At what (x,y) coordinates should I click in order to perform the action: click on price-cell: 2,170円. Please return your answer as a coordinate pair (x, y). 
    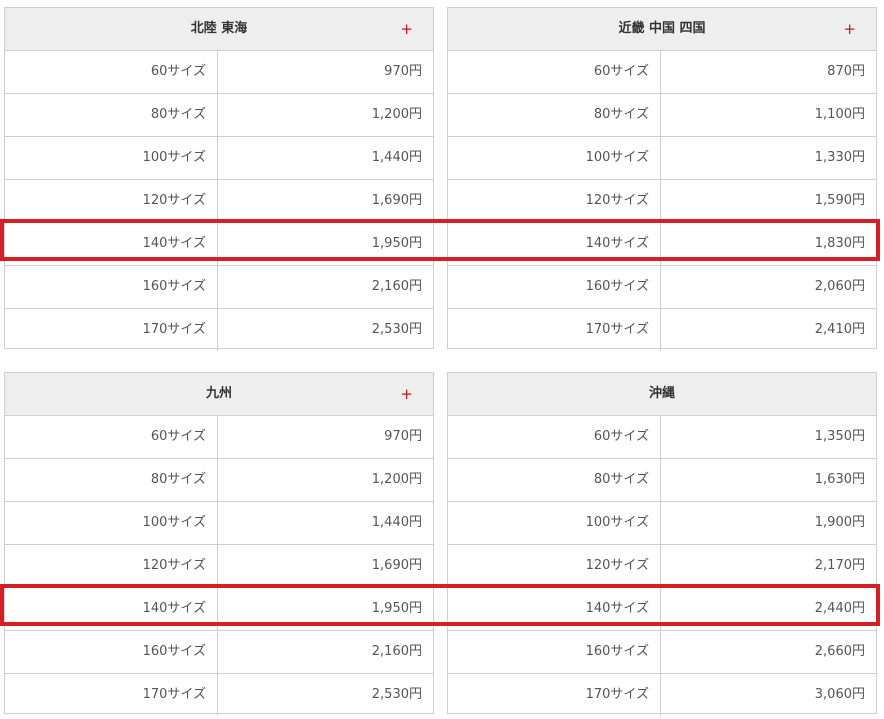
    Looking at the image, I should click on (839, 565).